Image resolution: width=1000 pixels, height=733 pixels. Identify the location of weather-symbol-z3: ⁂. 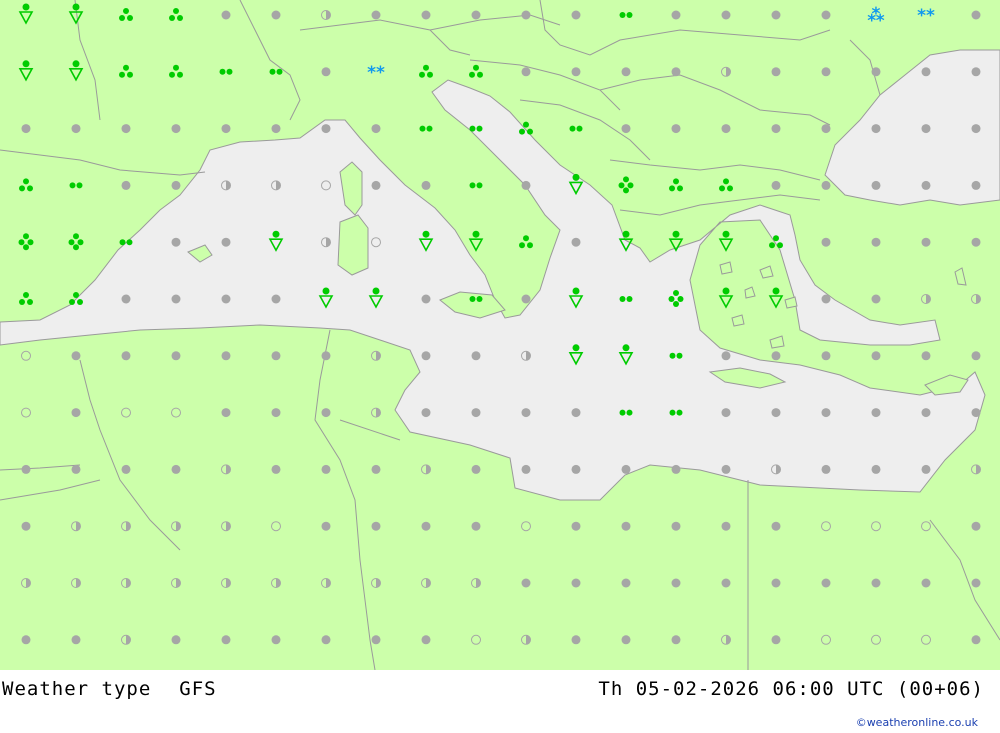
(876, 16).